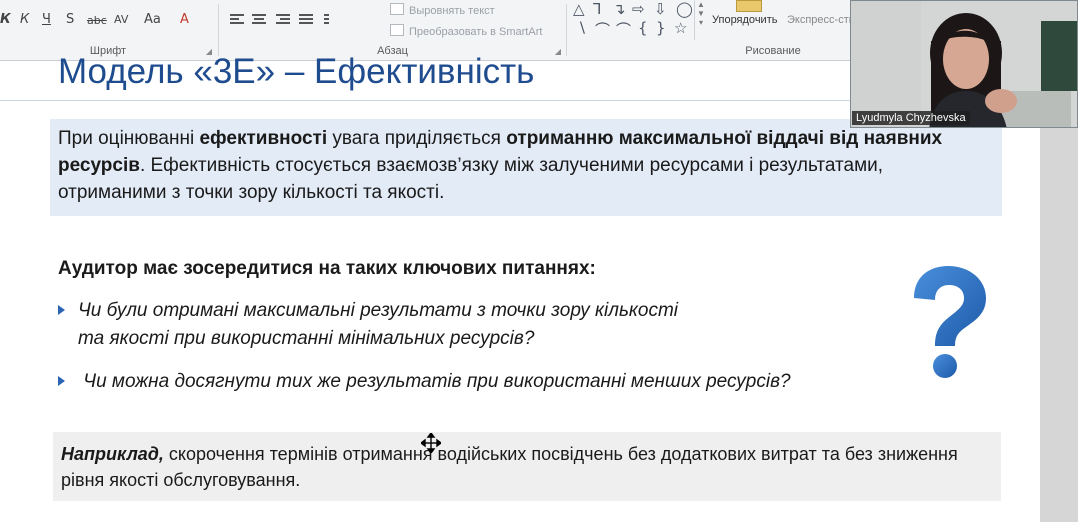 The height and width of the screenshot is (522, 1078). Describe the element at coordinates (259, 20) in the screenshot. I see `align-center-icon` at that location.